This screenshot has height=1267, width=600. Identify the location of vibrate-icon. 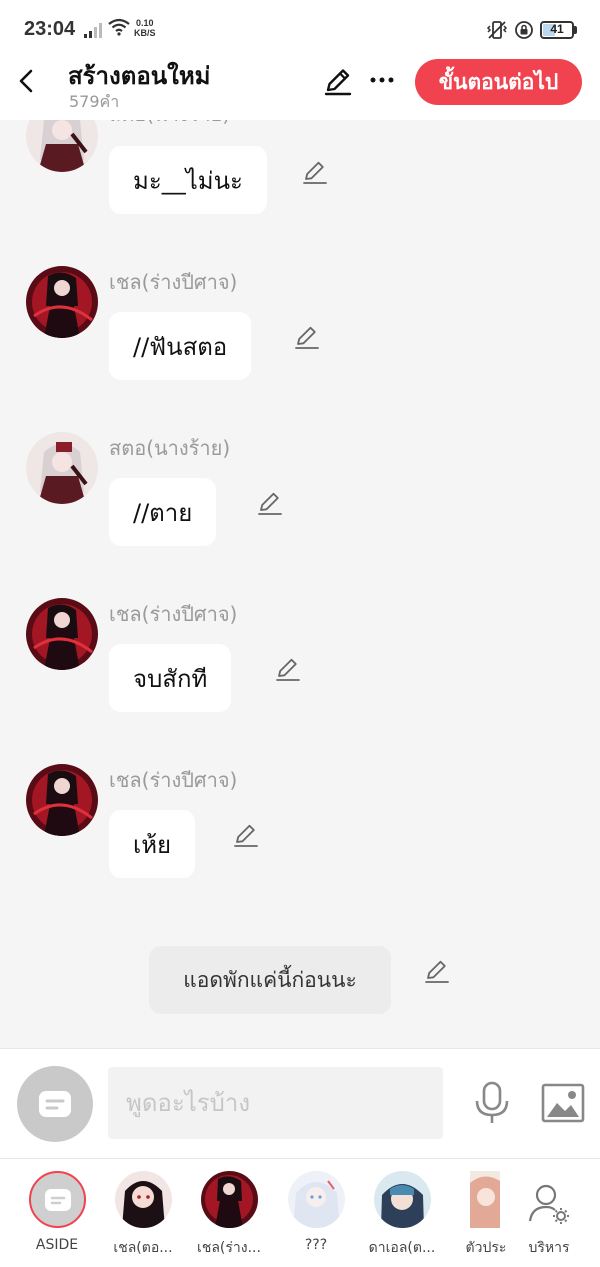
(497, 30).